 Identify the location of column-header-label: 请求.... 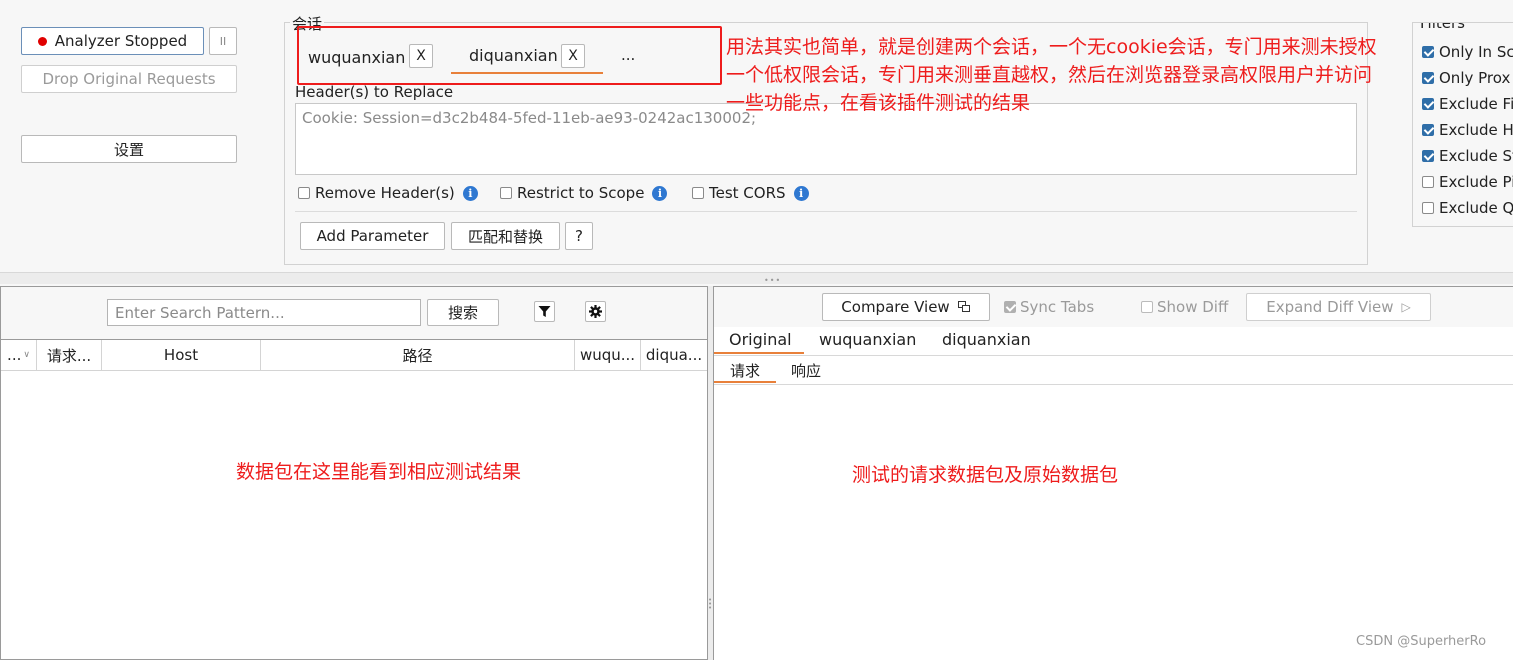
(69, 355).